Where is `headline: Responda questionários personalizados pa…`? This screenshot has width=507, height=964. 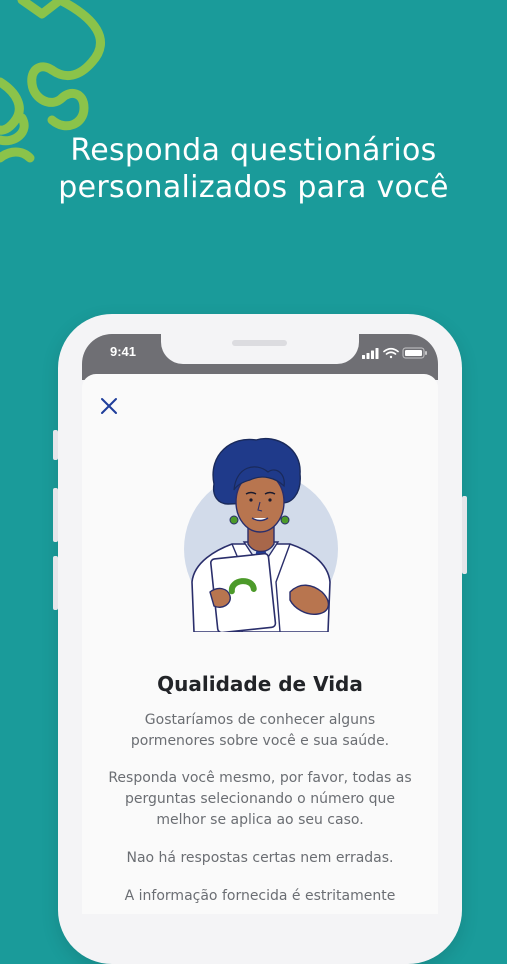
headline: Responda questionários personalizados pa… is located at coordinates (253, 169).